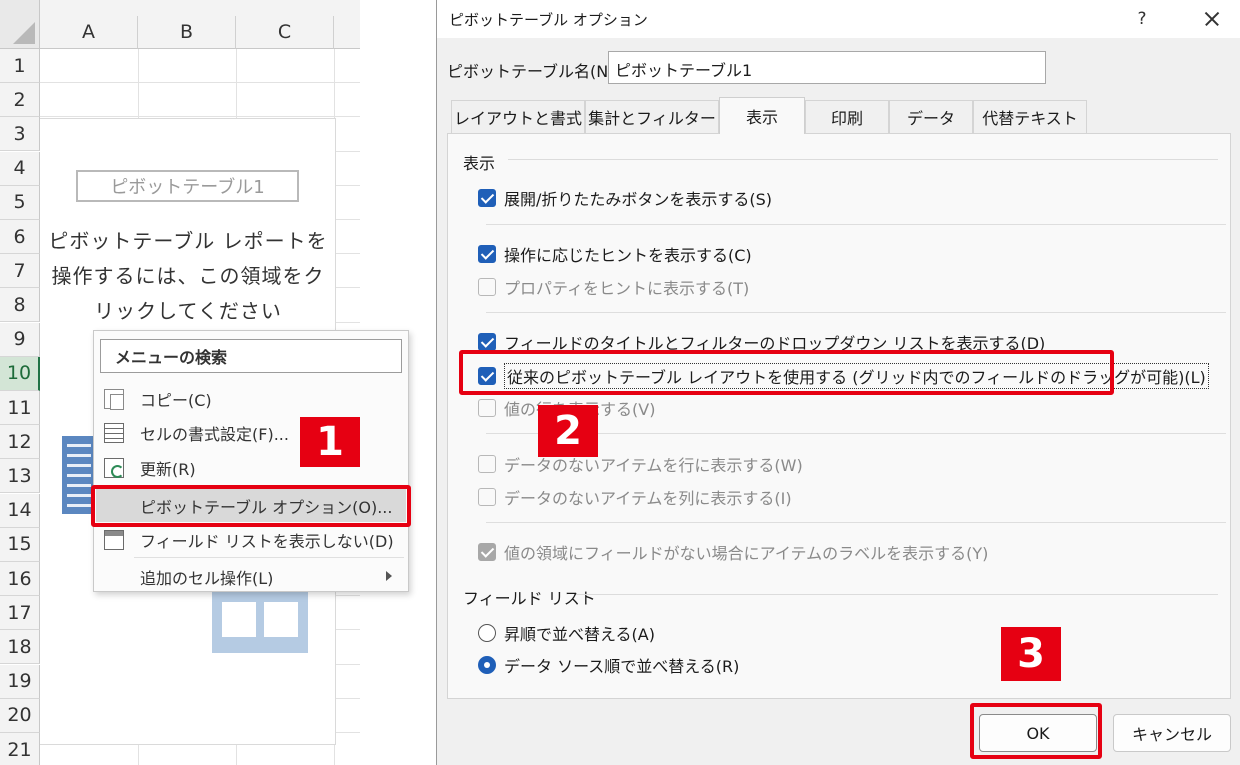 This screenshot has width=1240, height=765. What do you see at coordinates (628, 255) in the screenshot?
I see `option-label: 操作に応じたヒントを表示する(C)` at bounding box center [628, 255].